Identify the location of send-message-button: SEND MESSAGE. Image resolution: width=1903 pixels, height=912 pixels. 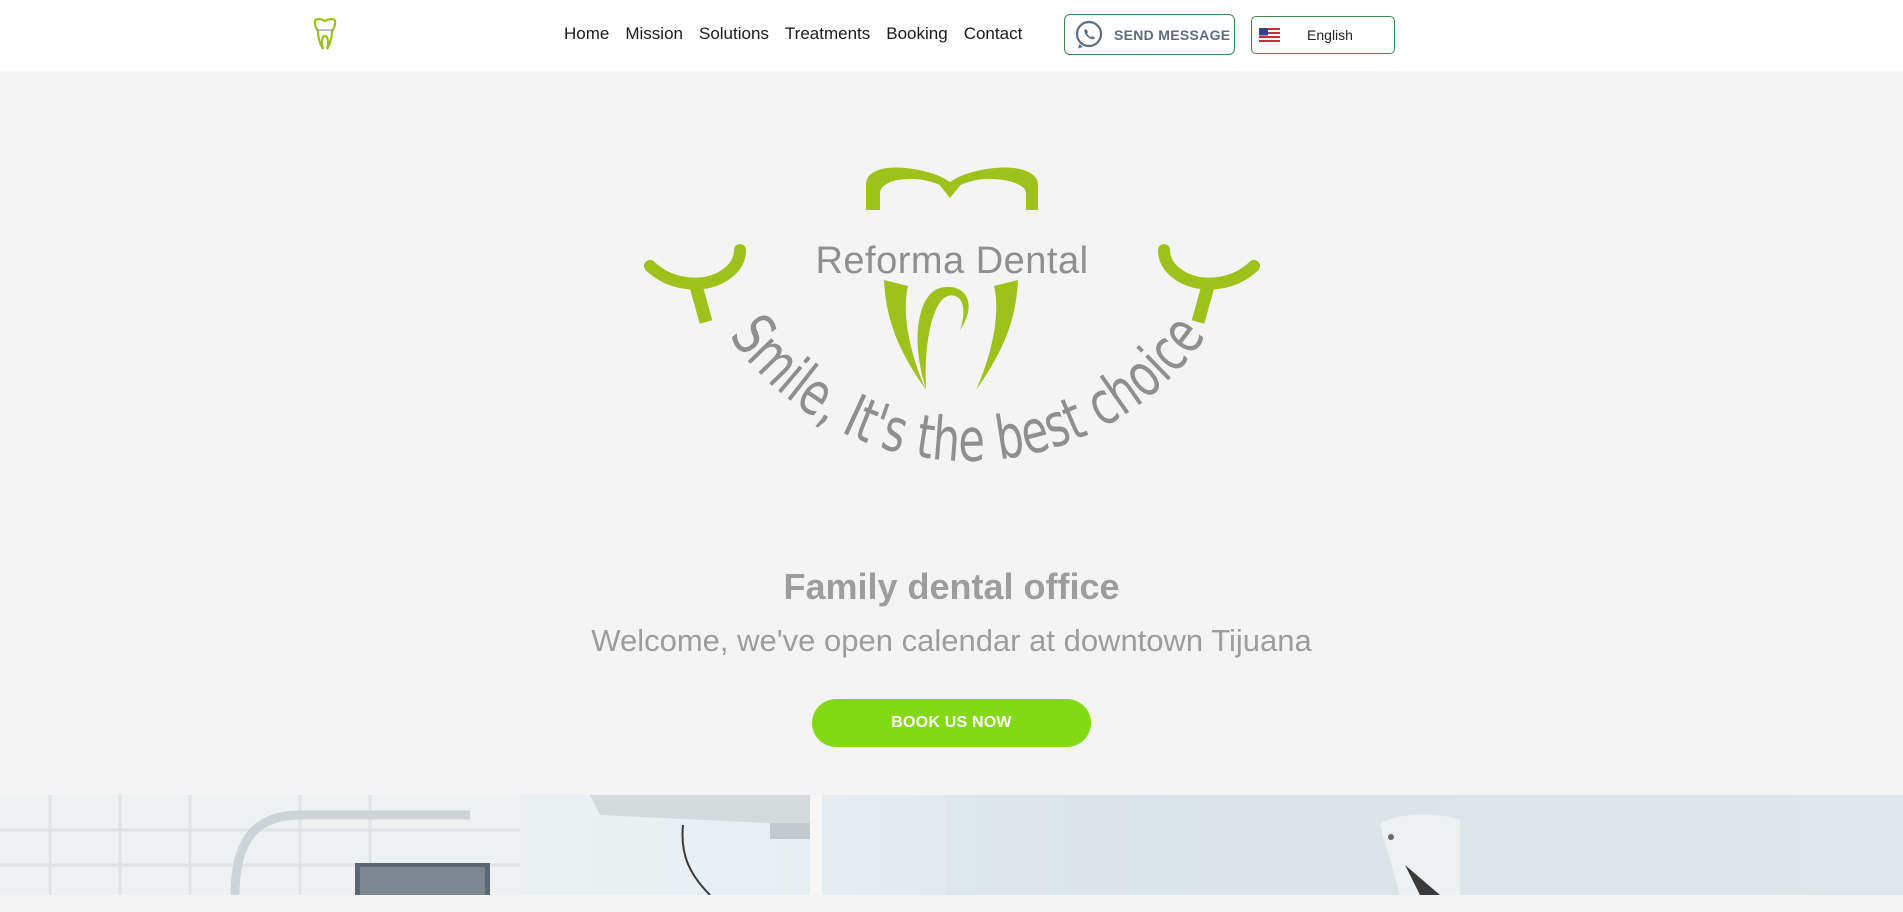
(1149, 34).